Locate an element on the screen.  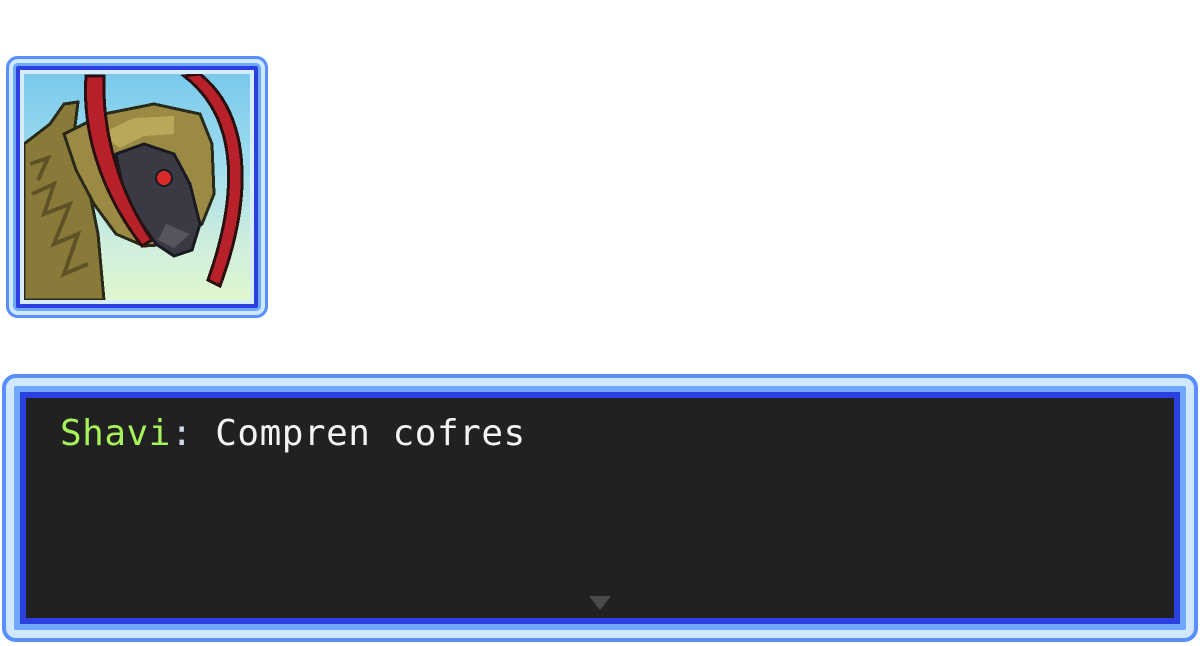
dialog-text: Shavi: Compren cofres is located at coordinates (293, 434).